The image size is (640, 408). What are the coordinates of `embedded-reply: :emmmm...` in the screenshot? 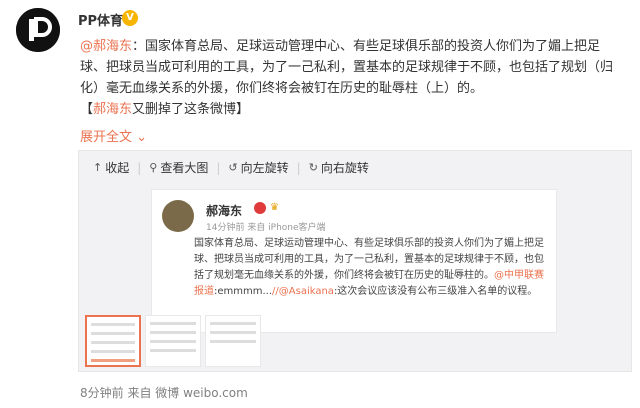 It's located at (243, 291).